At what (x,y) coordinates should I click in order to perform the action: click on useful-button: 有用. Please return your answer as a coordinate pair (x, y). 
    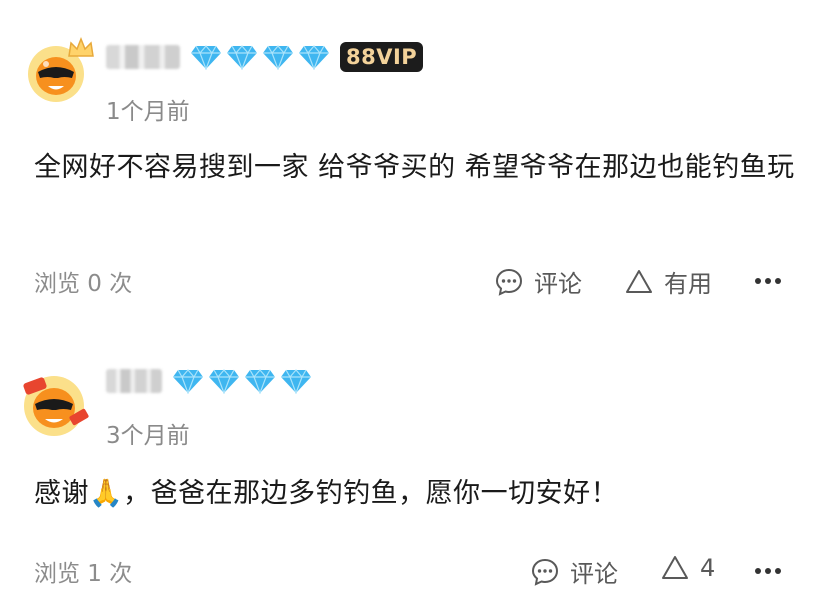
    Looking at the image, I should click on (668, 281).